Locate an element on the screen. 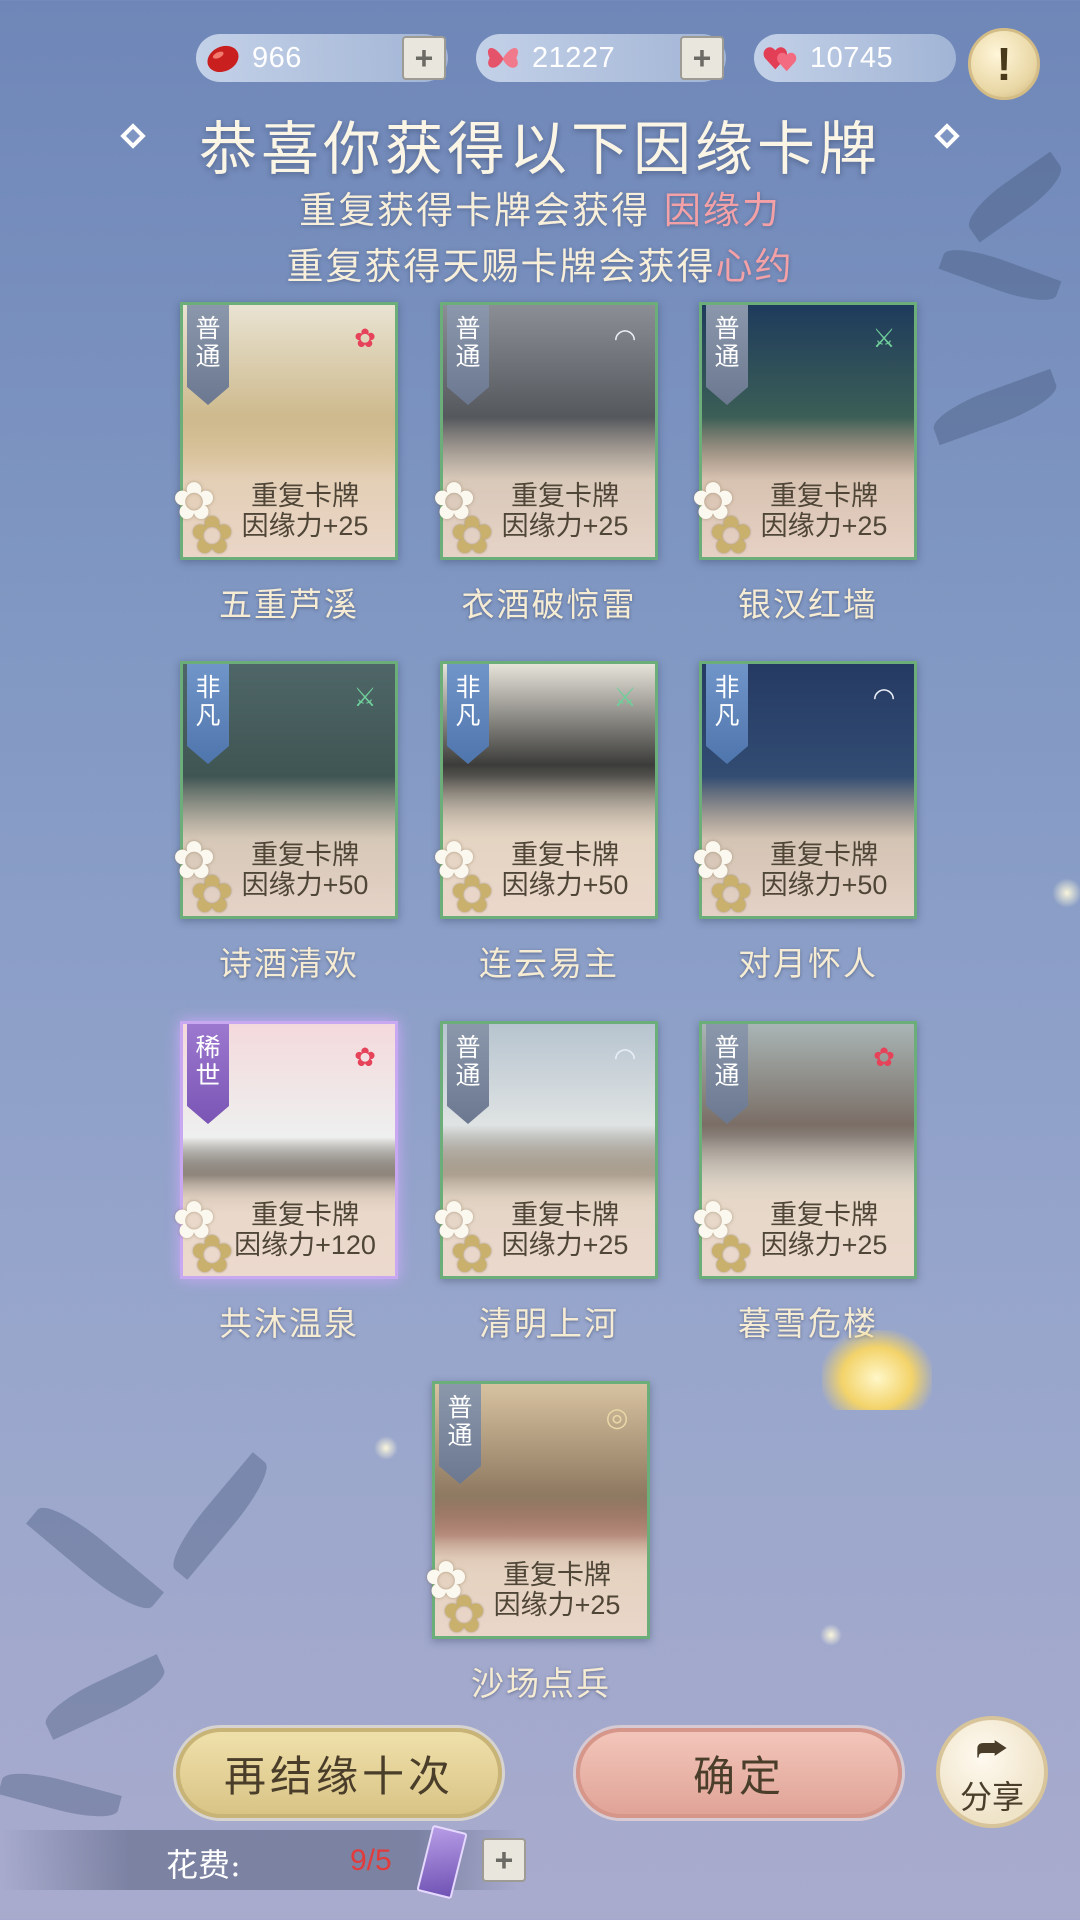 The height and width of the screenshot is (1920, 1080). duplicate-reward: 因缘力+50 is located at coordinates (305, 885).